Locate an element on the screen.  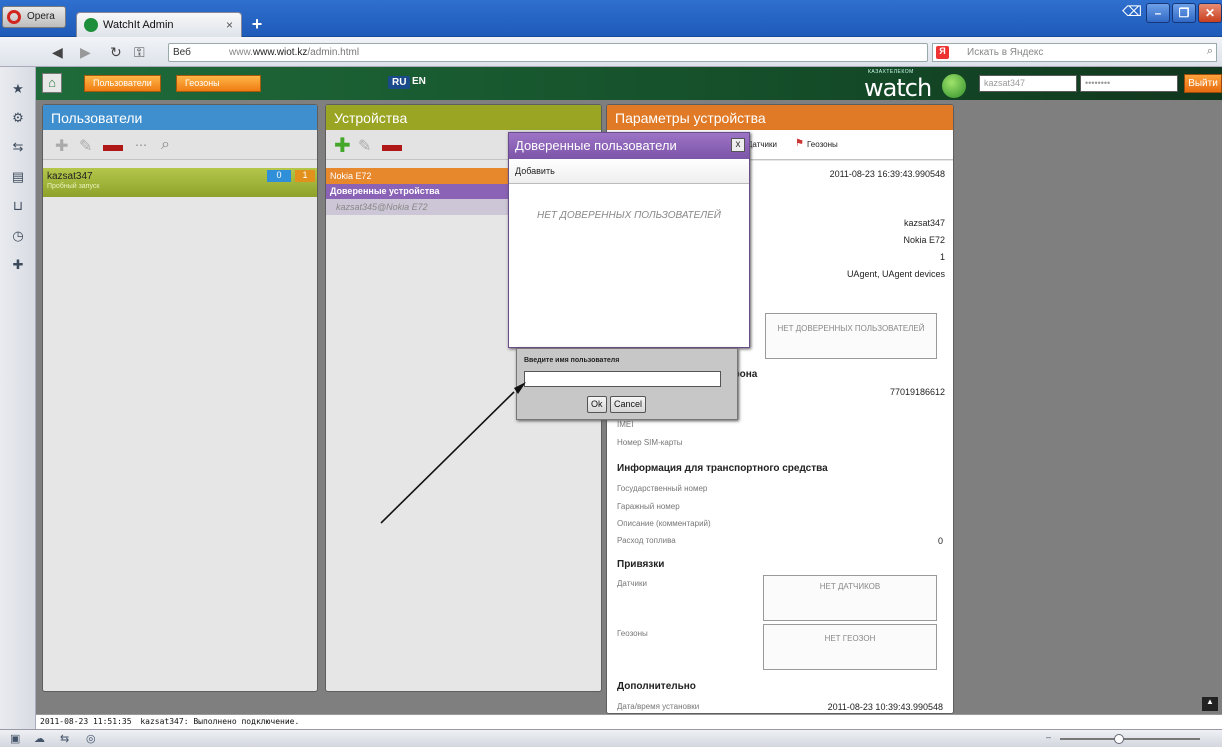
tab-title: WatchIt Admin is located at coordinates (138, 25).